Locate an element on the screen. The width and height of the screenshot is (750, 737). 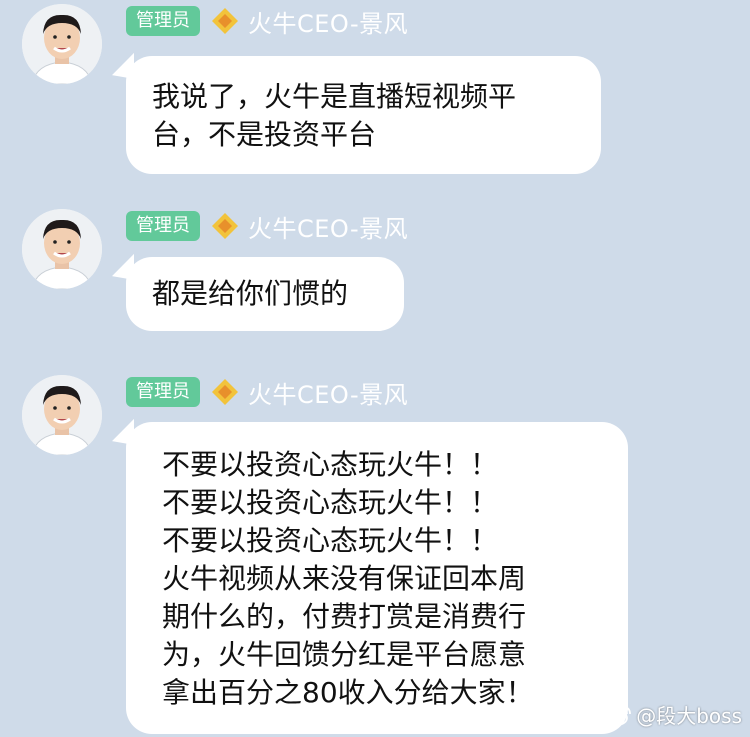
watermark: @段大boss is located at coordinates (674, 714).